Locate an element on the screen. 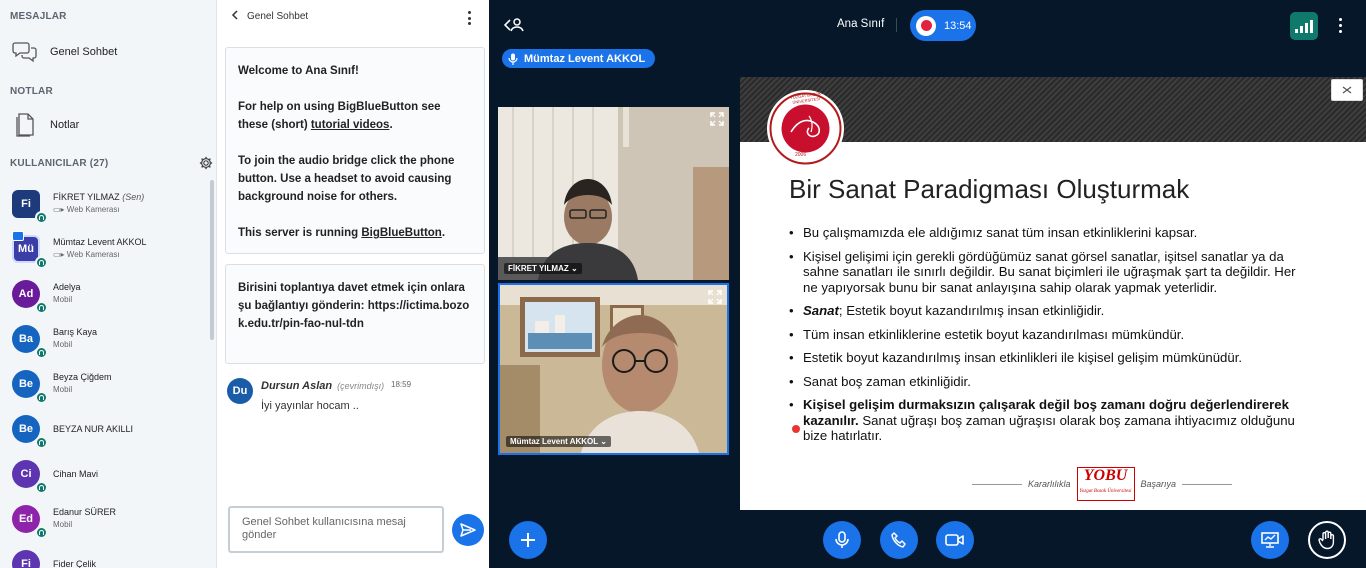 The width and height of the screenshot is (1366, 568). recording-indicator: 13:54 is located at coordinates (943, 25).